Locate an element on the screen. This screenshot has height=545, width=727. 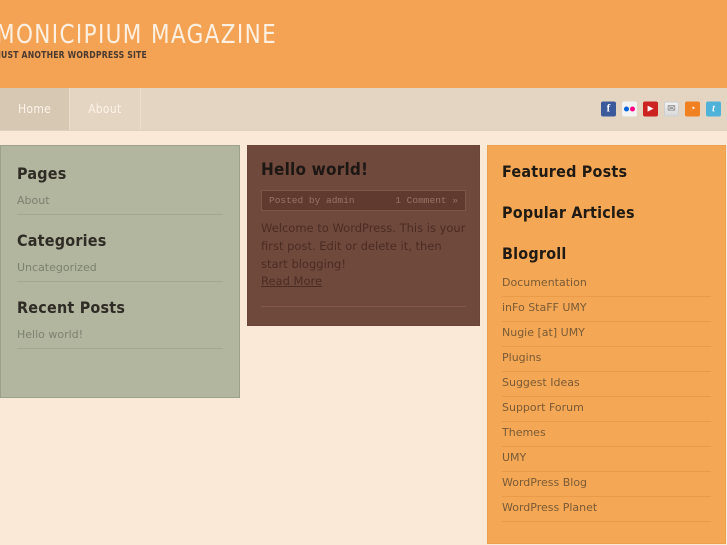
twitter-icon: t is located at coordinates (713, 109).